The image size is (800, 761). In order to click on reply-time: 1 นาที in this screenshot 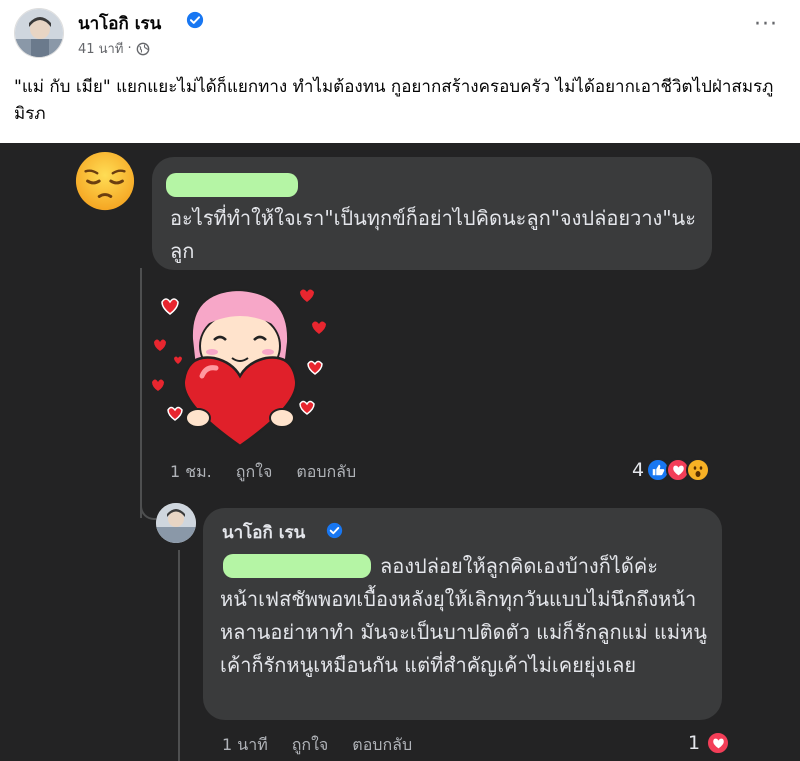, I will do `click(245, 745)`.